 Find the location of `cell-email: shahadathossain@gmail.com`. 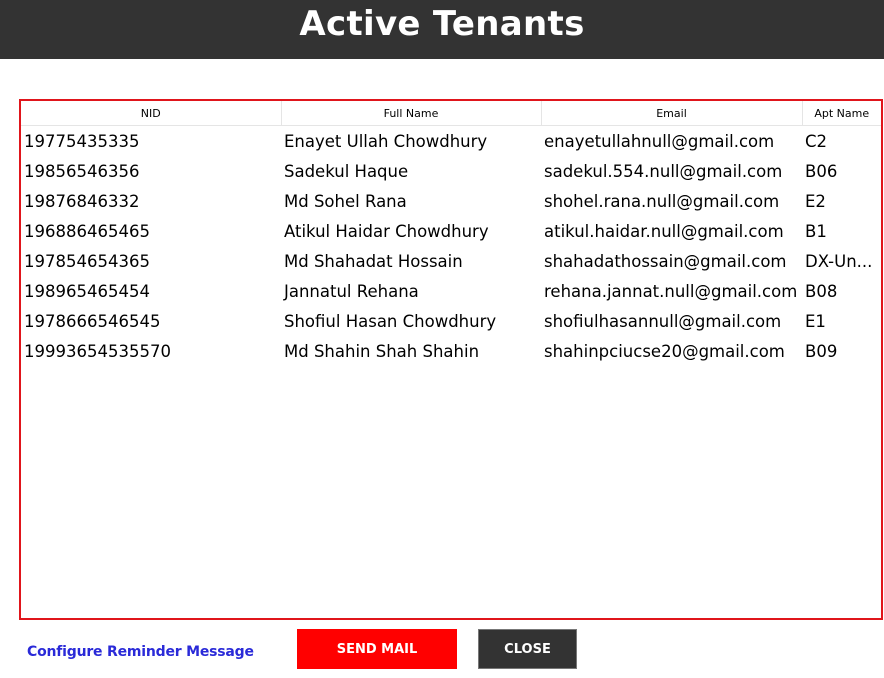

cell-email: shahadathossain@gmail.com is located at coordinates (665, 261).